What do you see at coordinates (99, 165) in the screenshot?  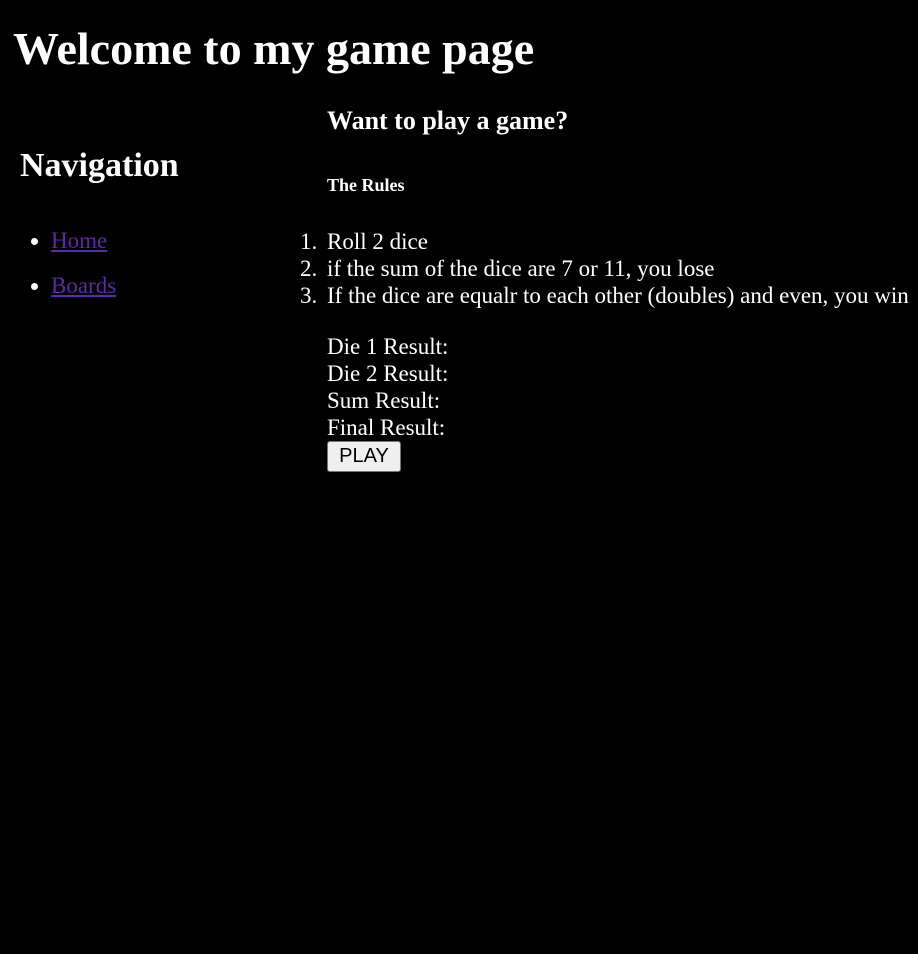 I see `navigation-heading: Navigation` at bounding box center [99, 165].